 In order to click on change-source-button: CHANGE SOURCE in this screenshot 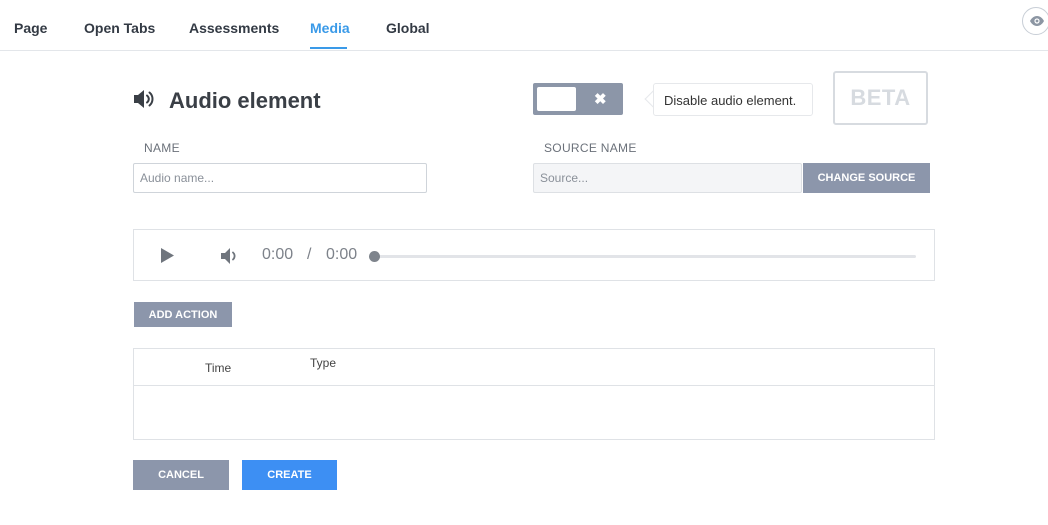, I will do `click(866, 178)`.